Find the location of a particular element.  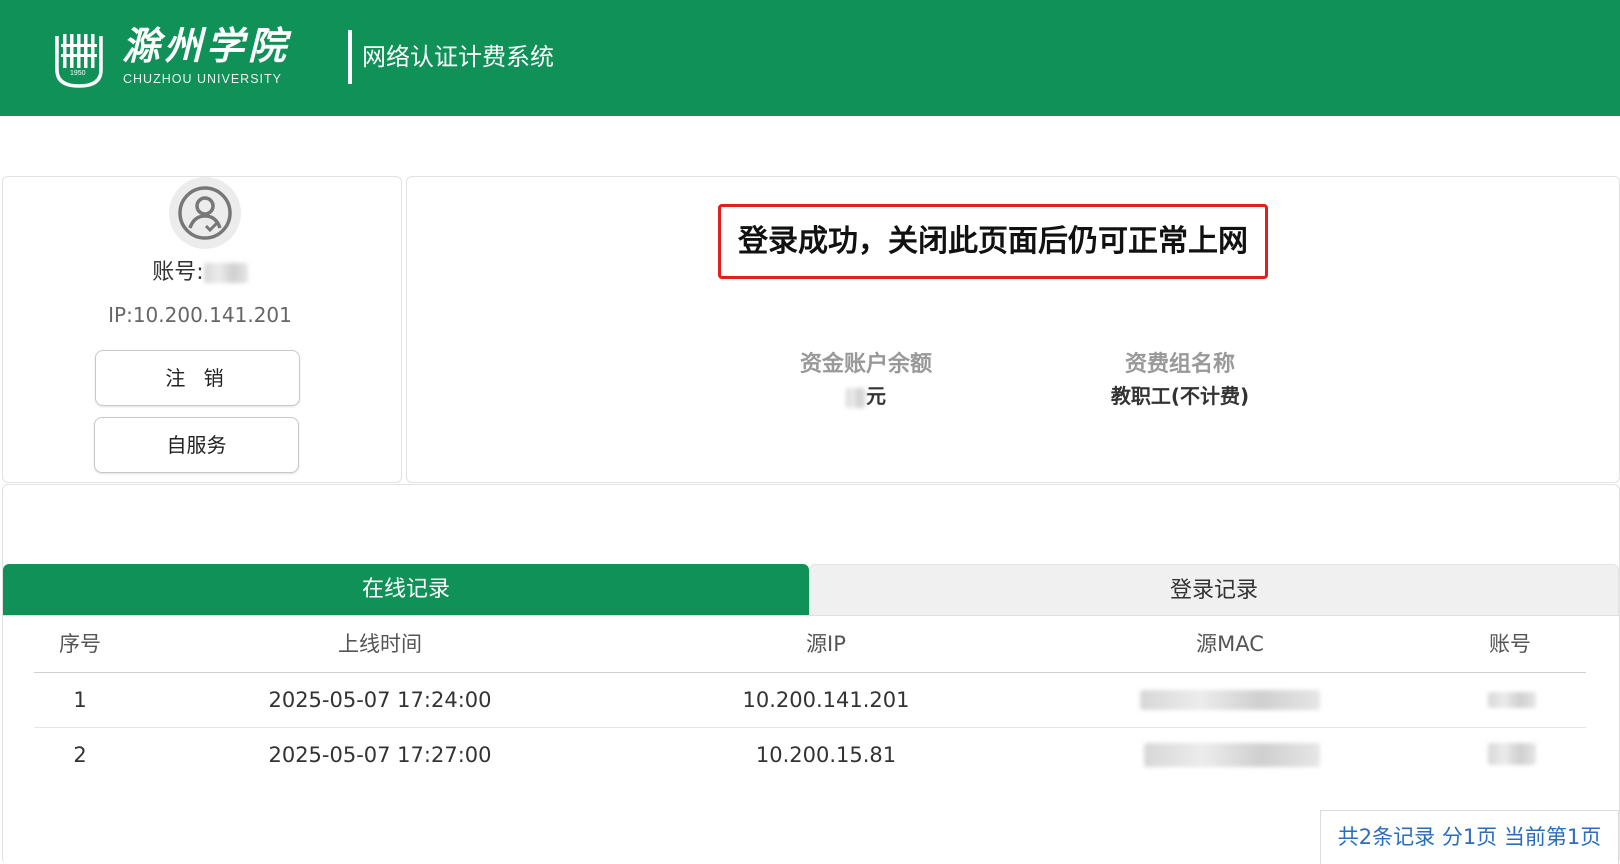

top-header: 1950 滁州学院 CHUZHOU UNIVERSITY 网络认证计费系统 is located at coordinates (810, 58).